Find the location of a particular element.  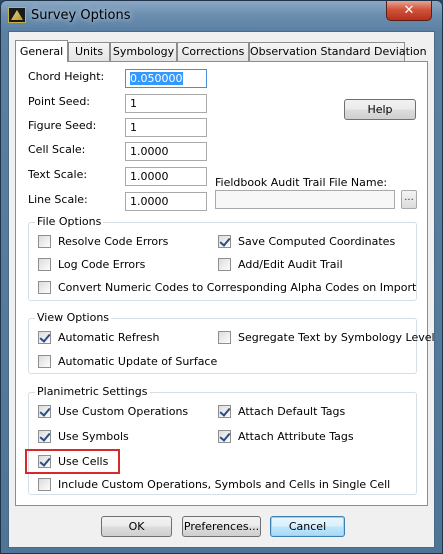

attach-default-tags-checkbox is located at coordinates (224, 411).